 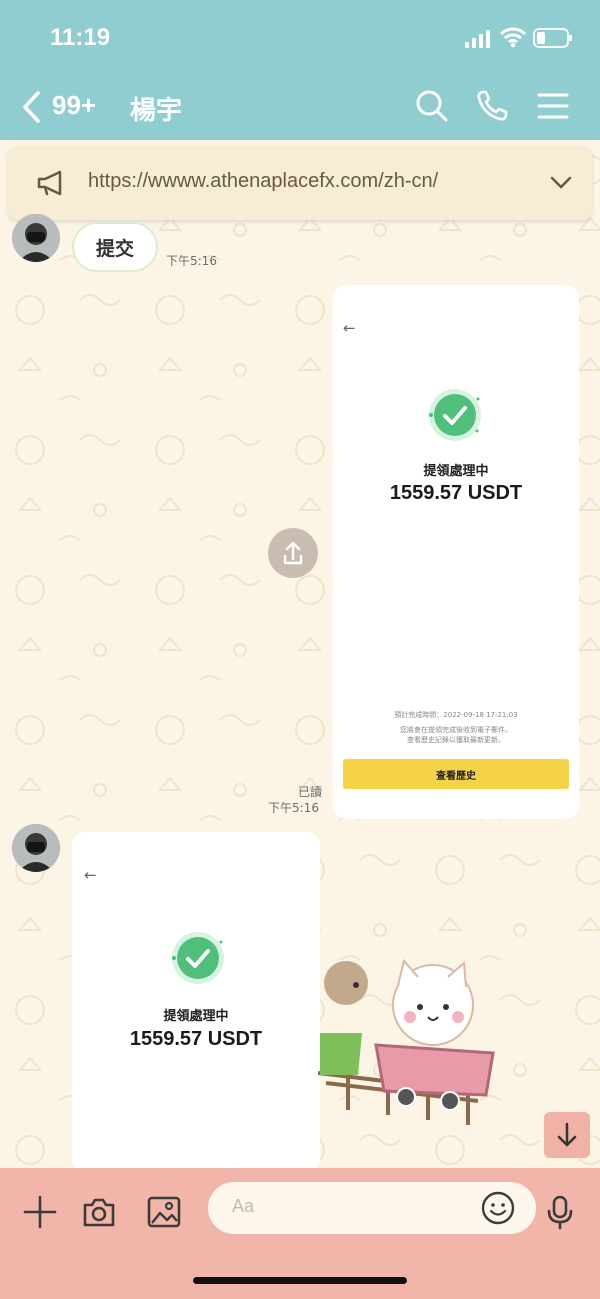 I want to click on megaphone-icon, so click(x=49, y=183).